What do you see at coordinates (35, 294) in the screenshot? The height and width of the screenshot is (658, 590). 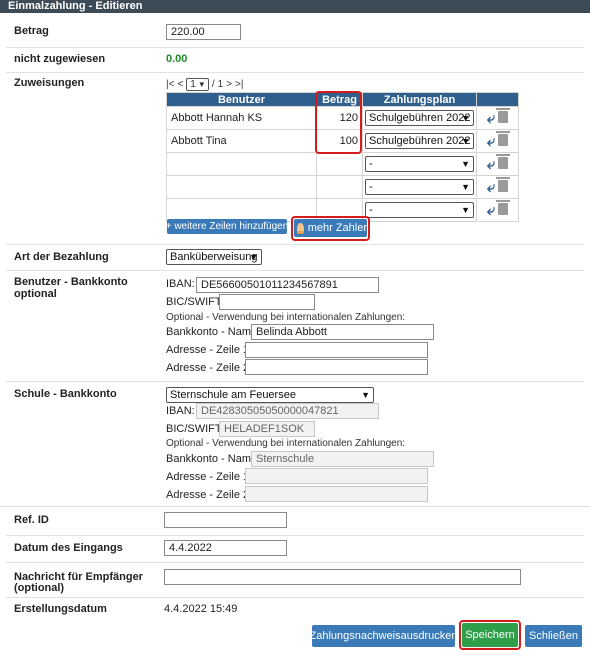 I see `user-bank-optional-label: optional` at bounding box center [35, 294].